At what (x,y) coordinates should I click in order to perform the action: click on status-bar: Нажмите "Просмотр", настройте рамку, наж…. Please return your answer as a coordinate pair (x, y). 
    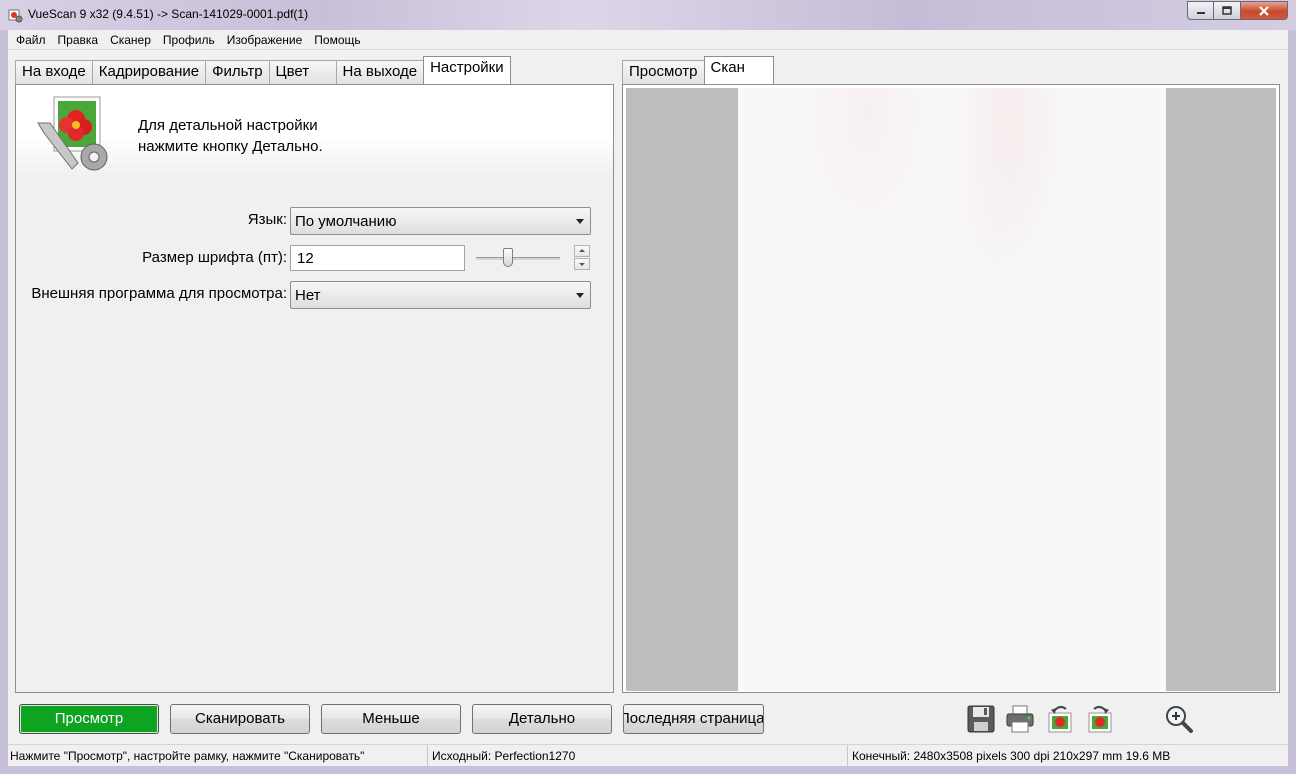
    Looking at the image, I should click on (648, 755).